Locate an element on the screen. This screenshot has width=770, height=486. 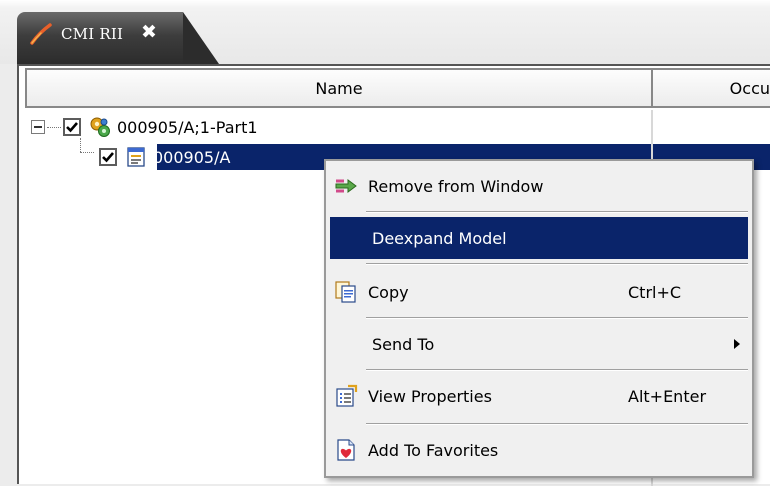
tree-connector-vertical is located at coordinates (80, 145).